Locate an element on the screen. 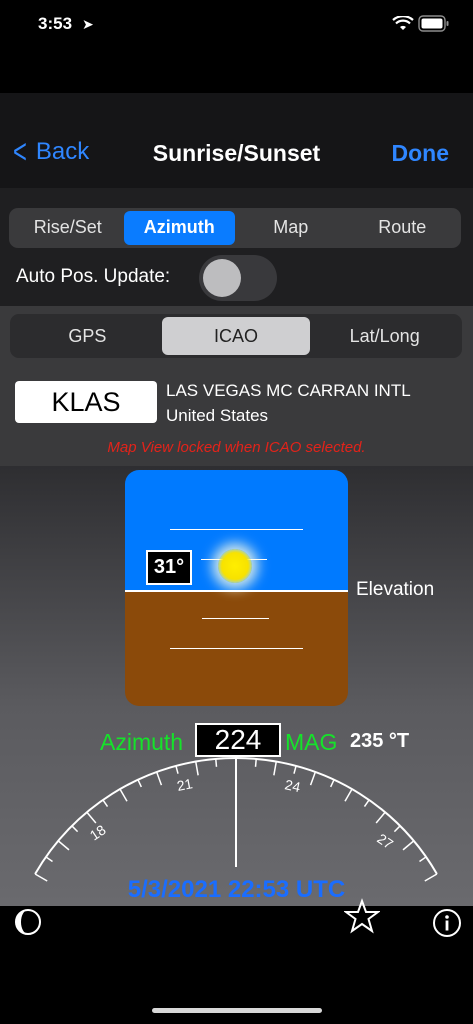  toggle-knob is located at coordinates (222, 278).